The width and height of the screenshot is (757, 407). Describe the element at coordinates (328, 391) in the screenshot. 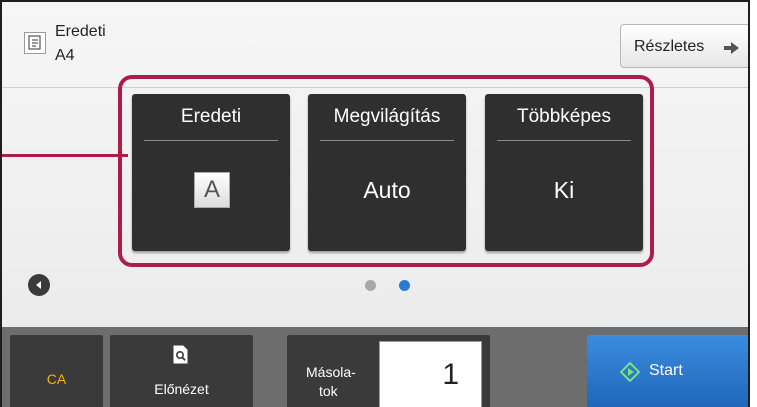

I see `copies-label-line2: tok` at that location.